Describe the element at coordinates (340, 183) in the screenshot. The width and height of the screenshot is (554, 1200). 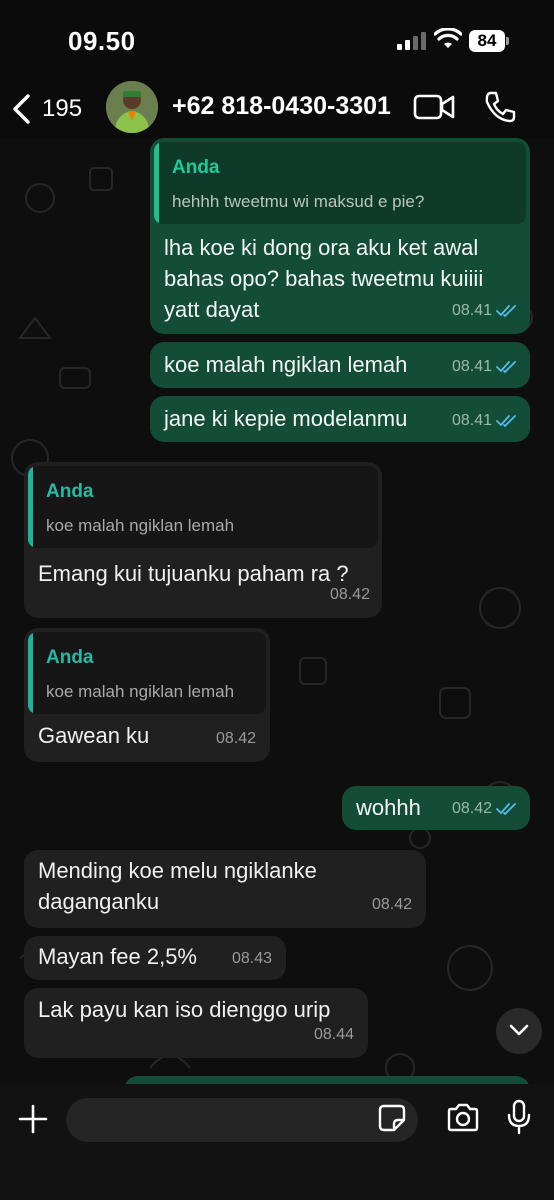
I see `quoted-message: Anda hehhh tweetmu wi maksud e pie?` at that location.